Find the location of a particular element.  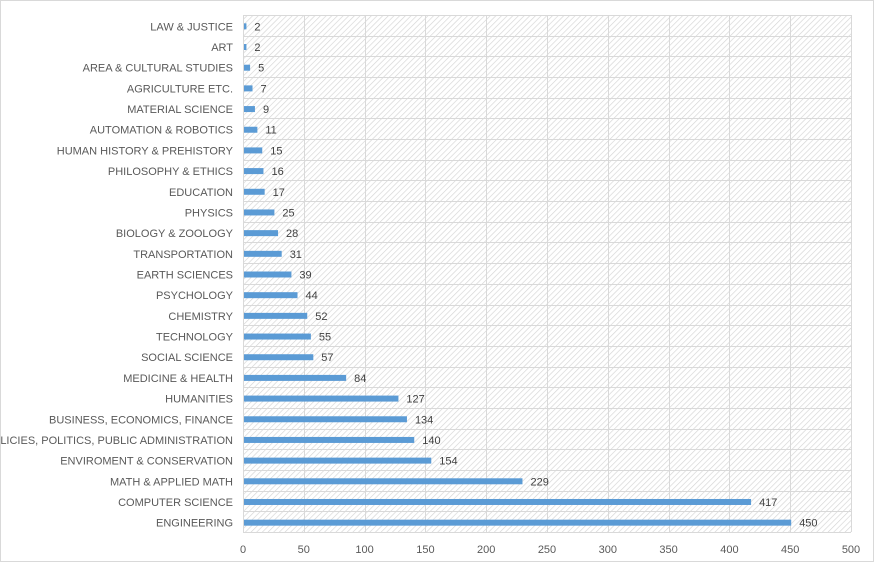

data-label: 52 is located at coordinates (321, 317).